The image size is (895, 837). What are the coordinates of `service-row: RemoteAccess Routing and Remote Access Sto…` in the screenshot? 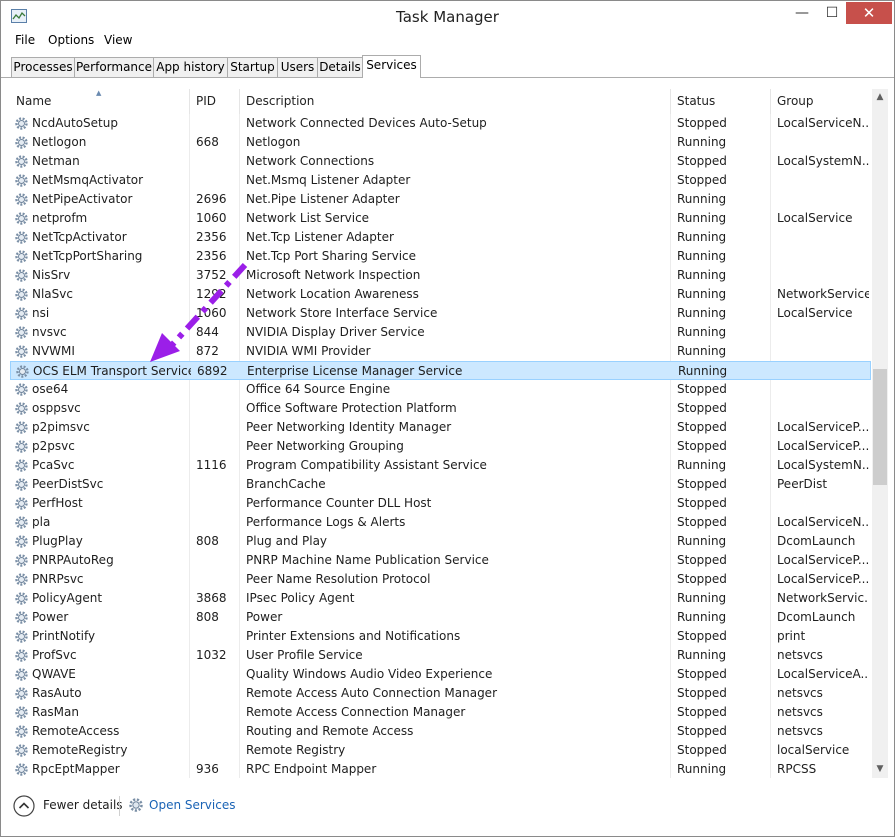 It's located at (440, 731).